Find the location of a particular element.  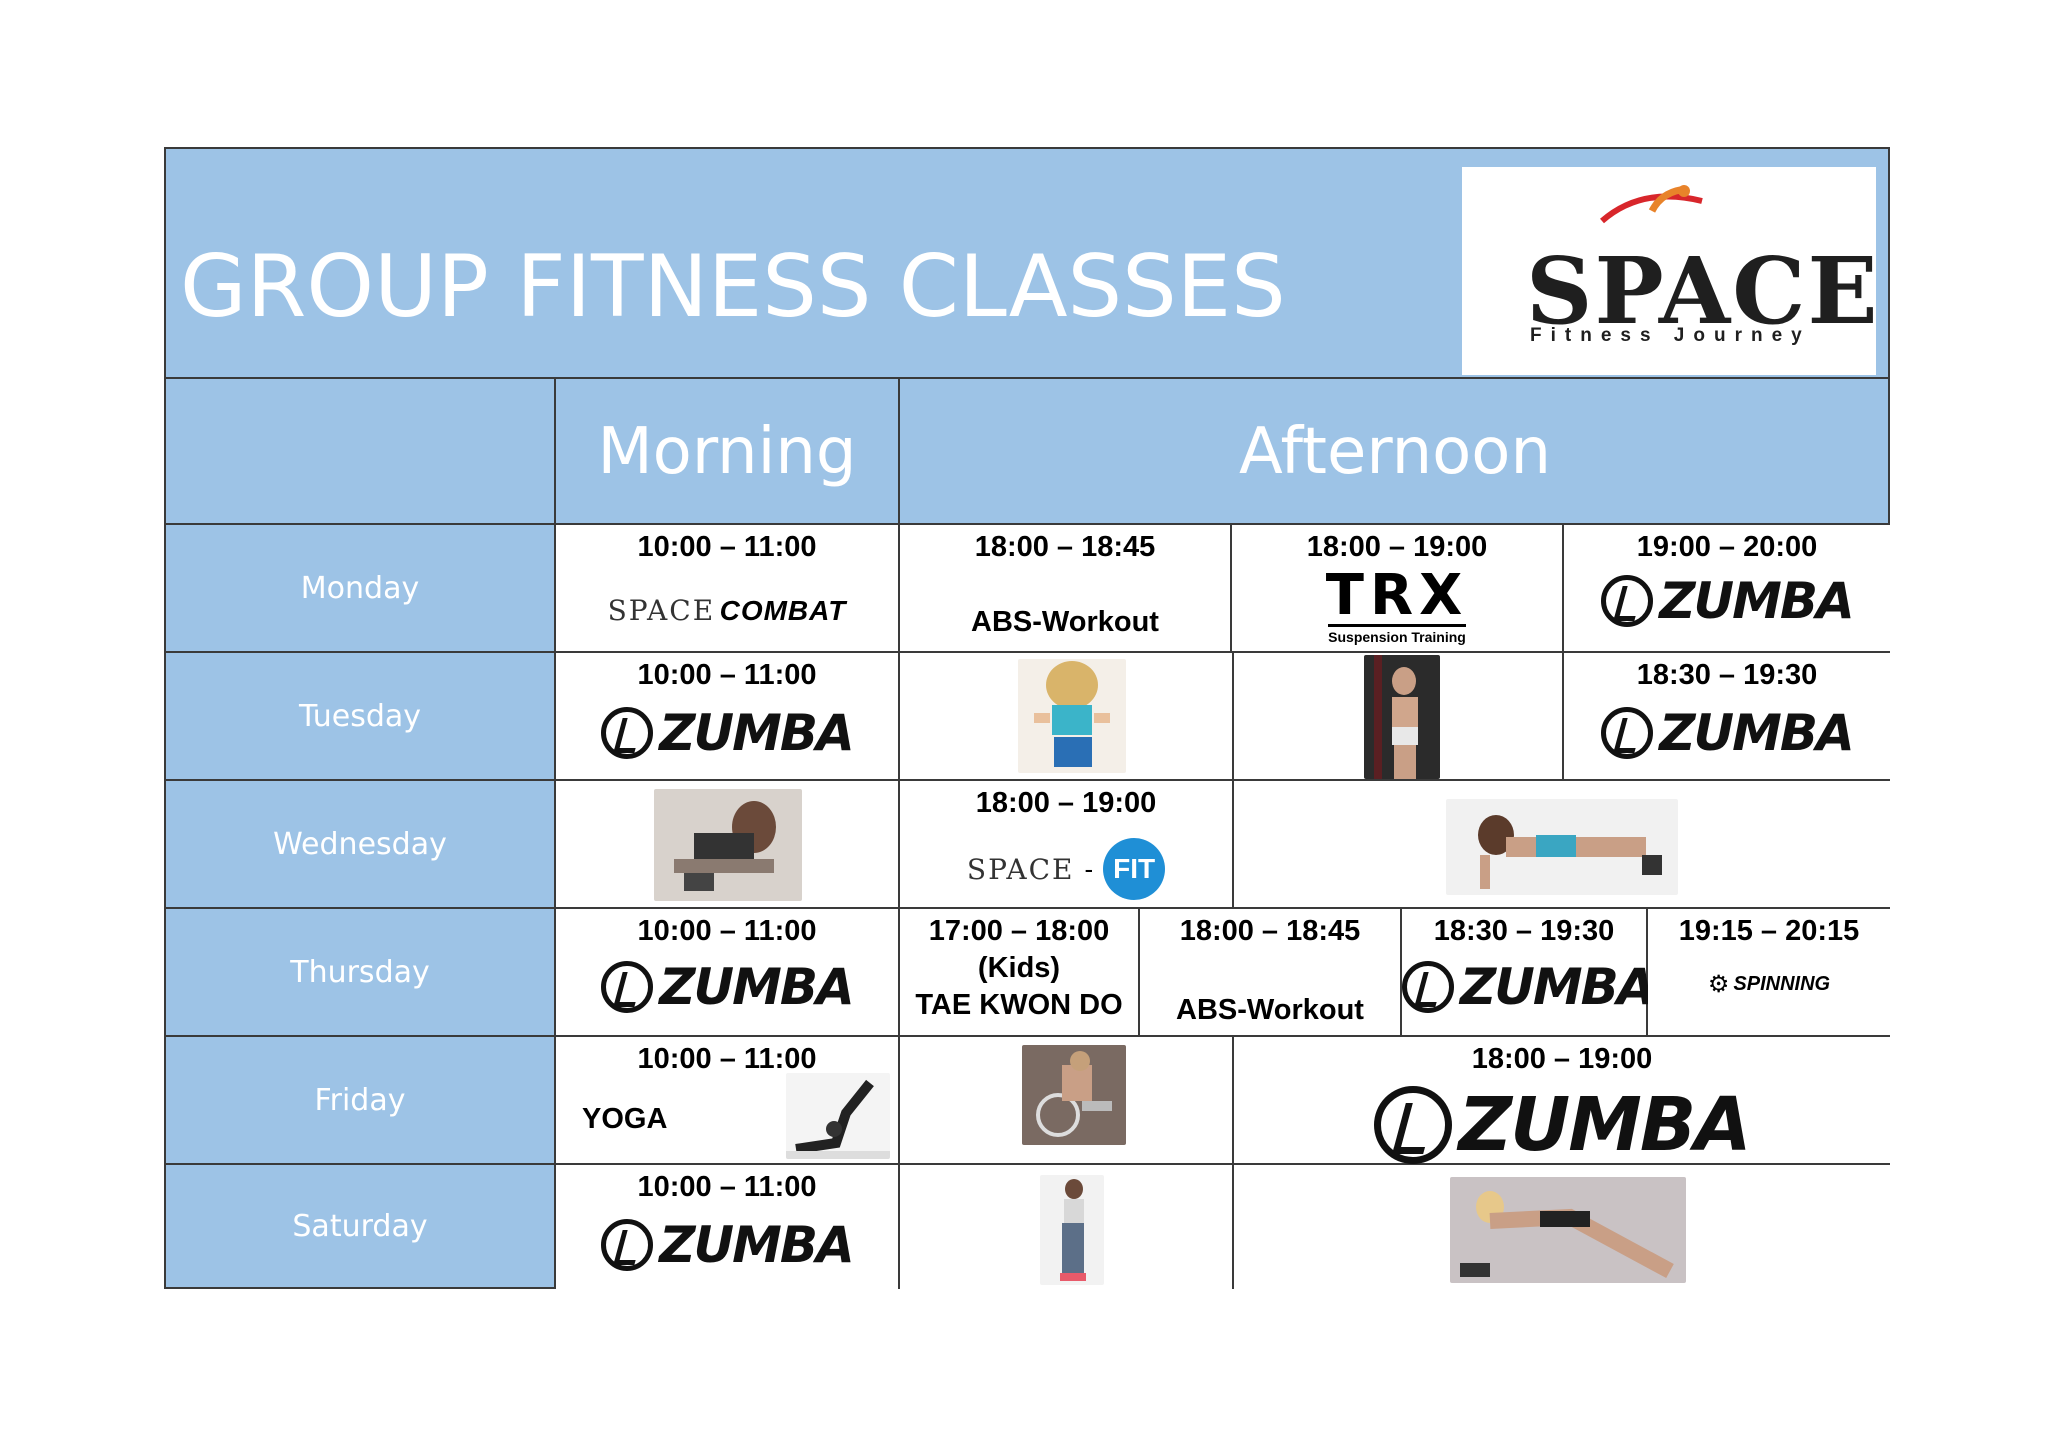

thursday-abs-cell: 18:00 – 18:45 ABS-Workout is located at coordinates (1271, 973).